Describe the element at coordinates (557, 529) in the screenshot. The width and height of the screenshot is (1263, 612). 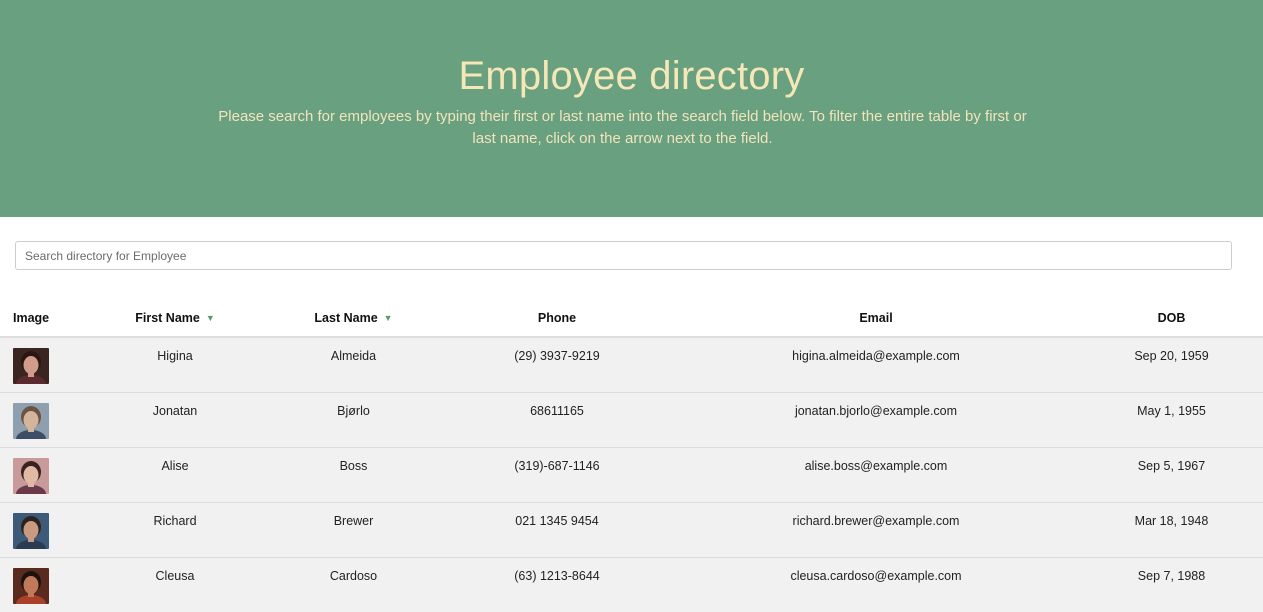
I see `cell-phone: 021 1345 9454` at that location.